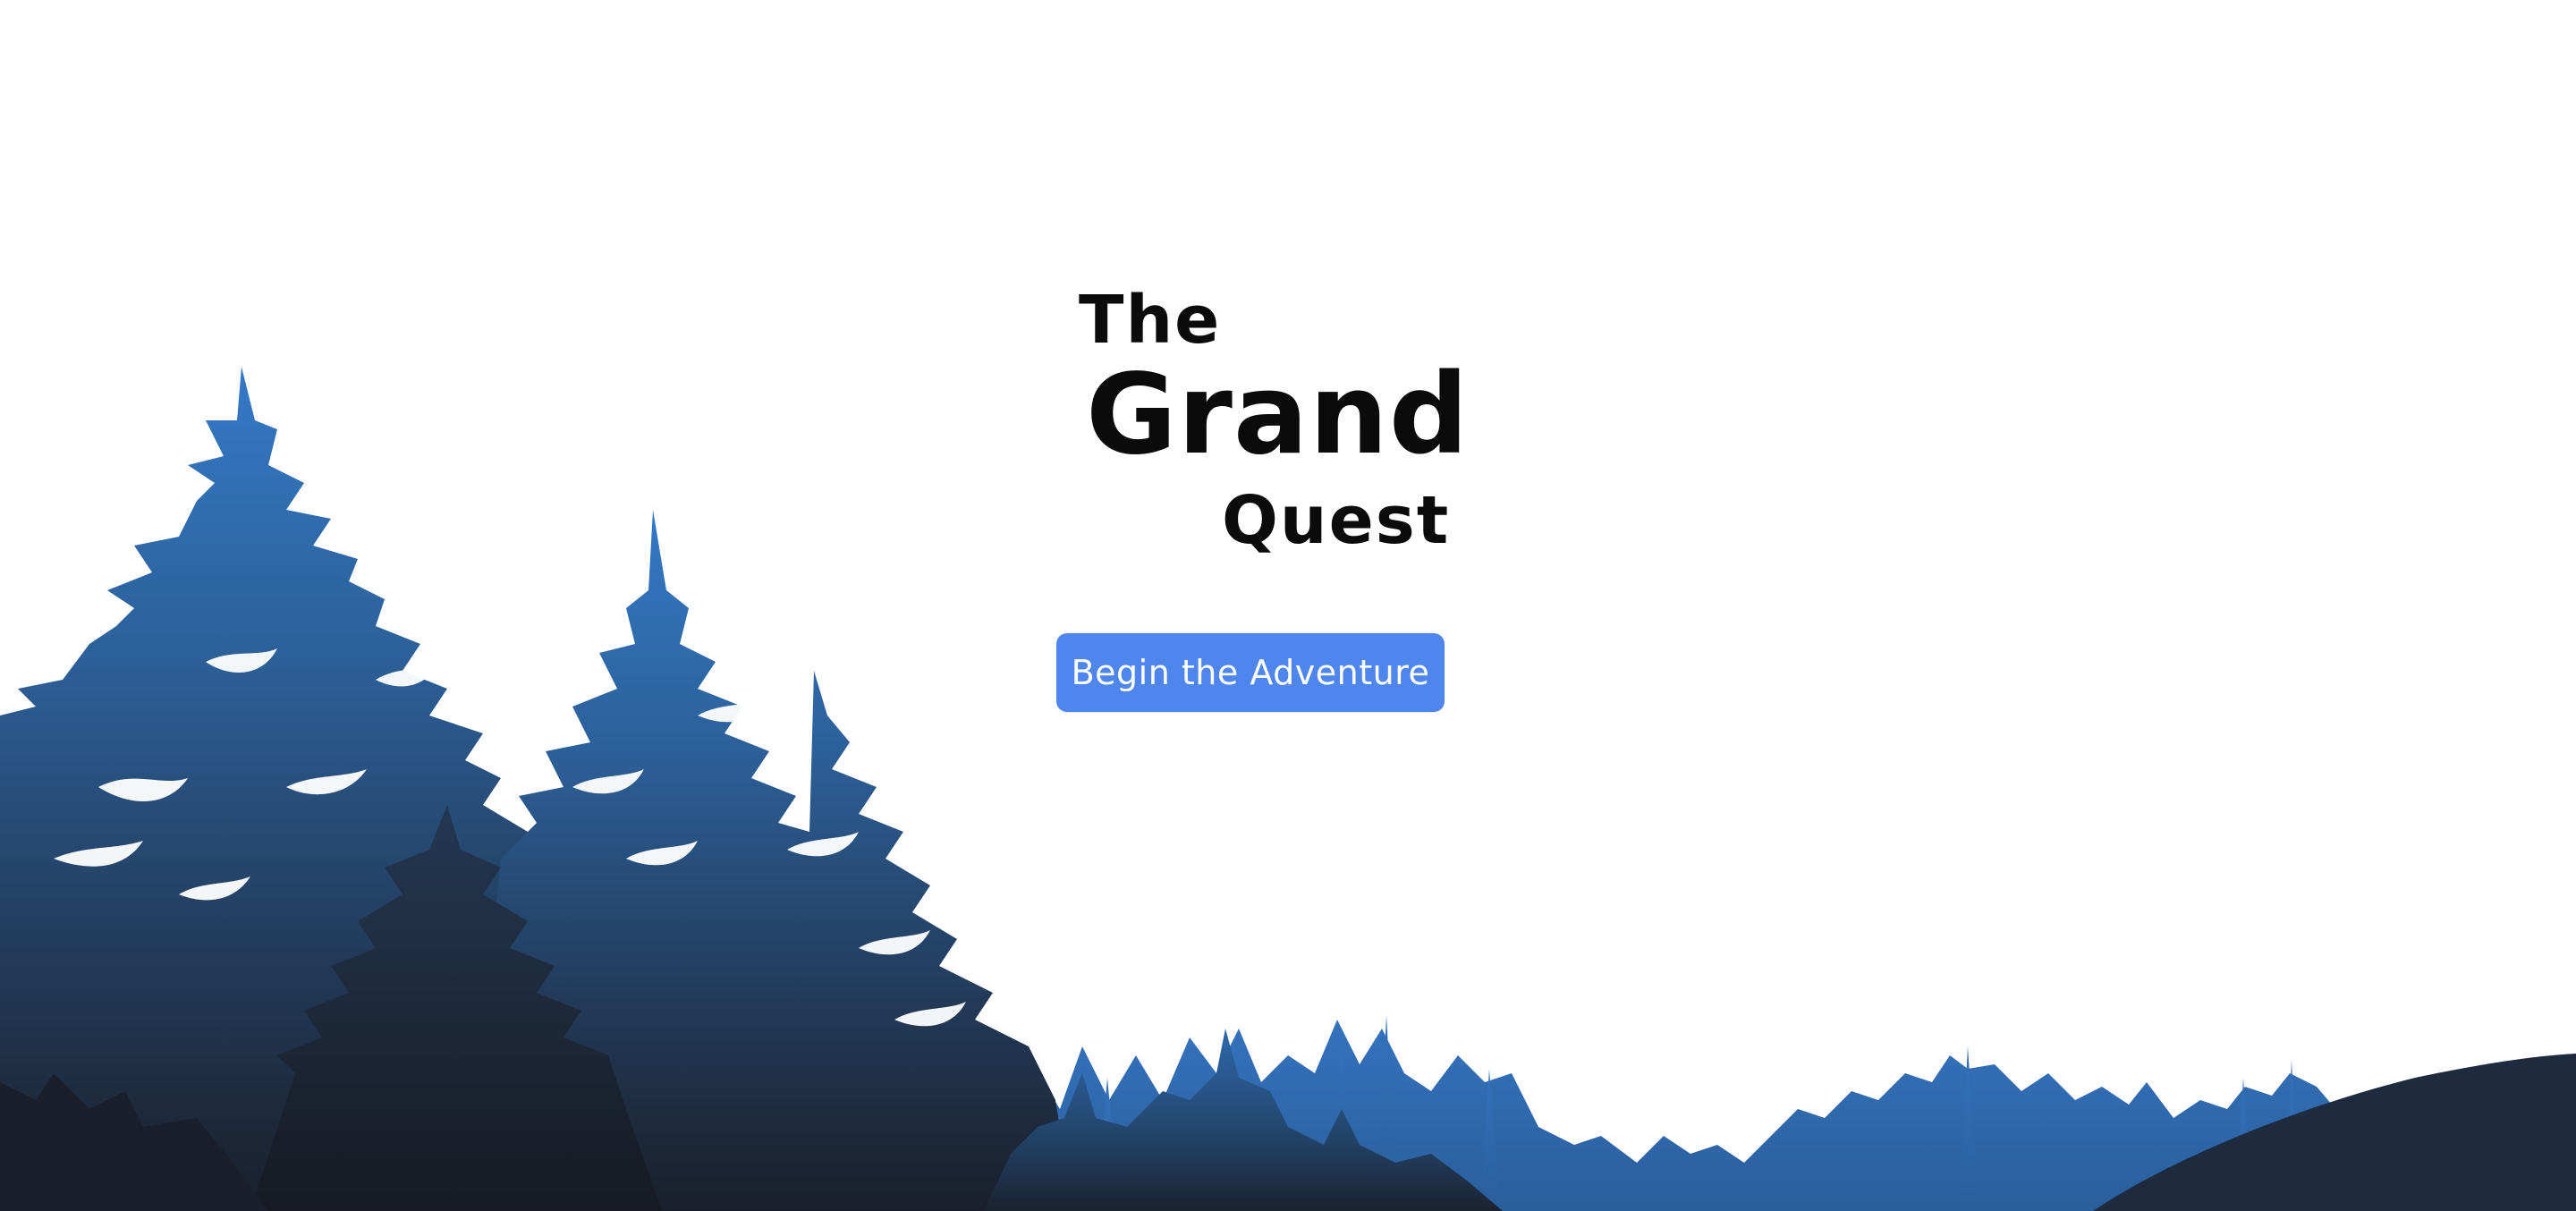 This screenshot has height=1211, width=2576. What do you see at coordinates (1250, 672) in the screenshot?
I see `begin-adventure-button: Begin the Adventure` at bounding box center [1250, 672].